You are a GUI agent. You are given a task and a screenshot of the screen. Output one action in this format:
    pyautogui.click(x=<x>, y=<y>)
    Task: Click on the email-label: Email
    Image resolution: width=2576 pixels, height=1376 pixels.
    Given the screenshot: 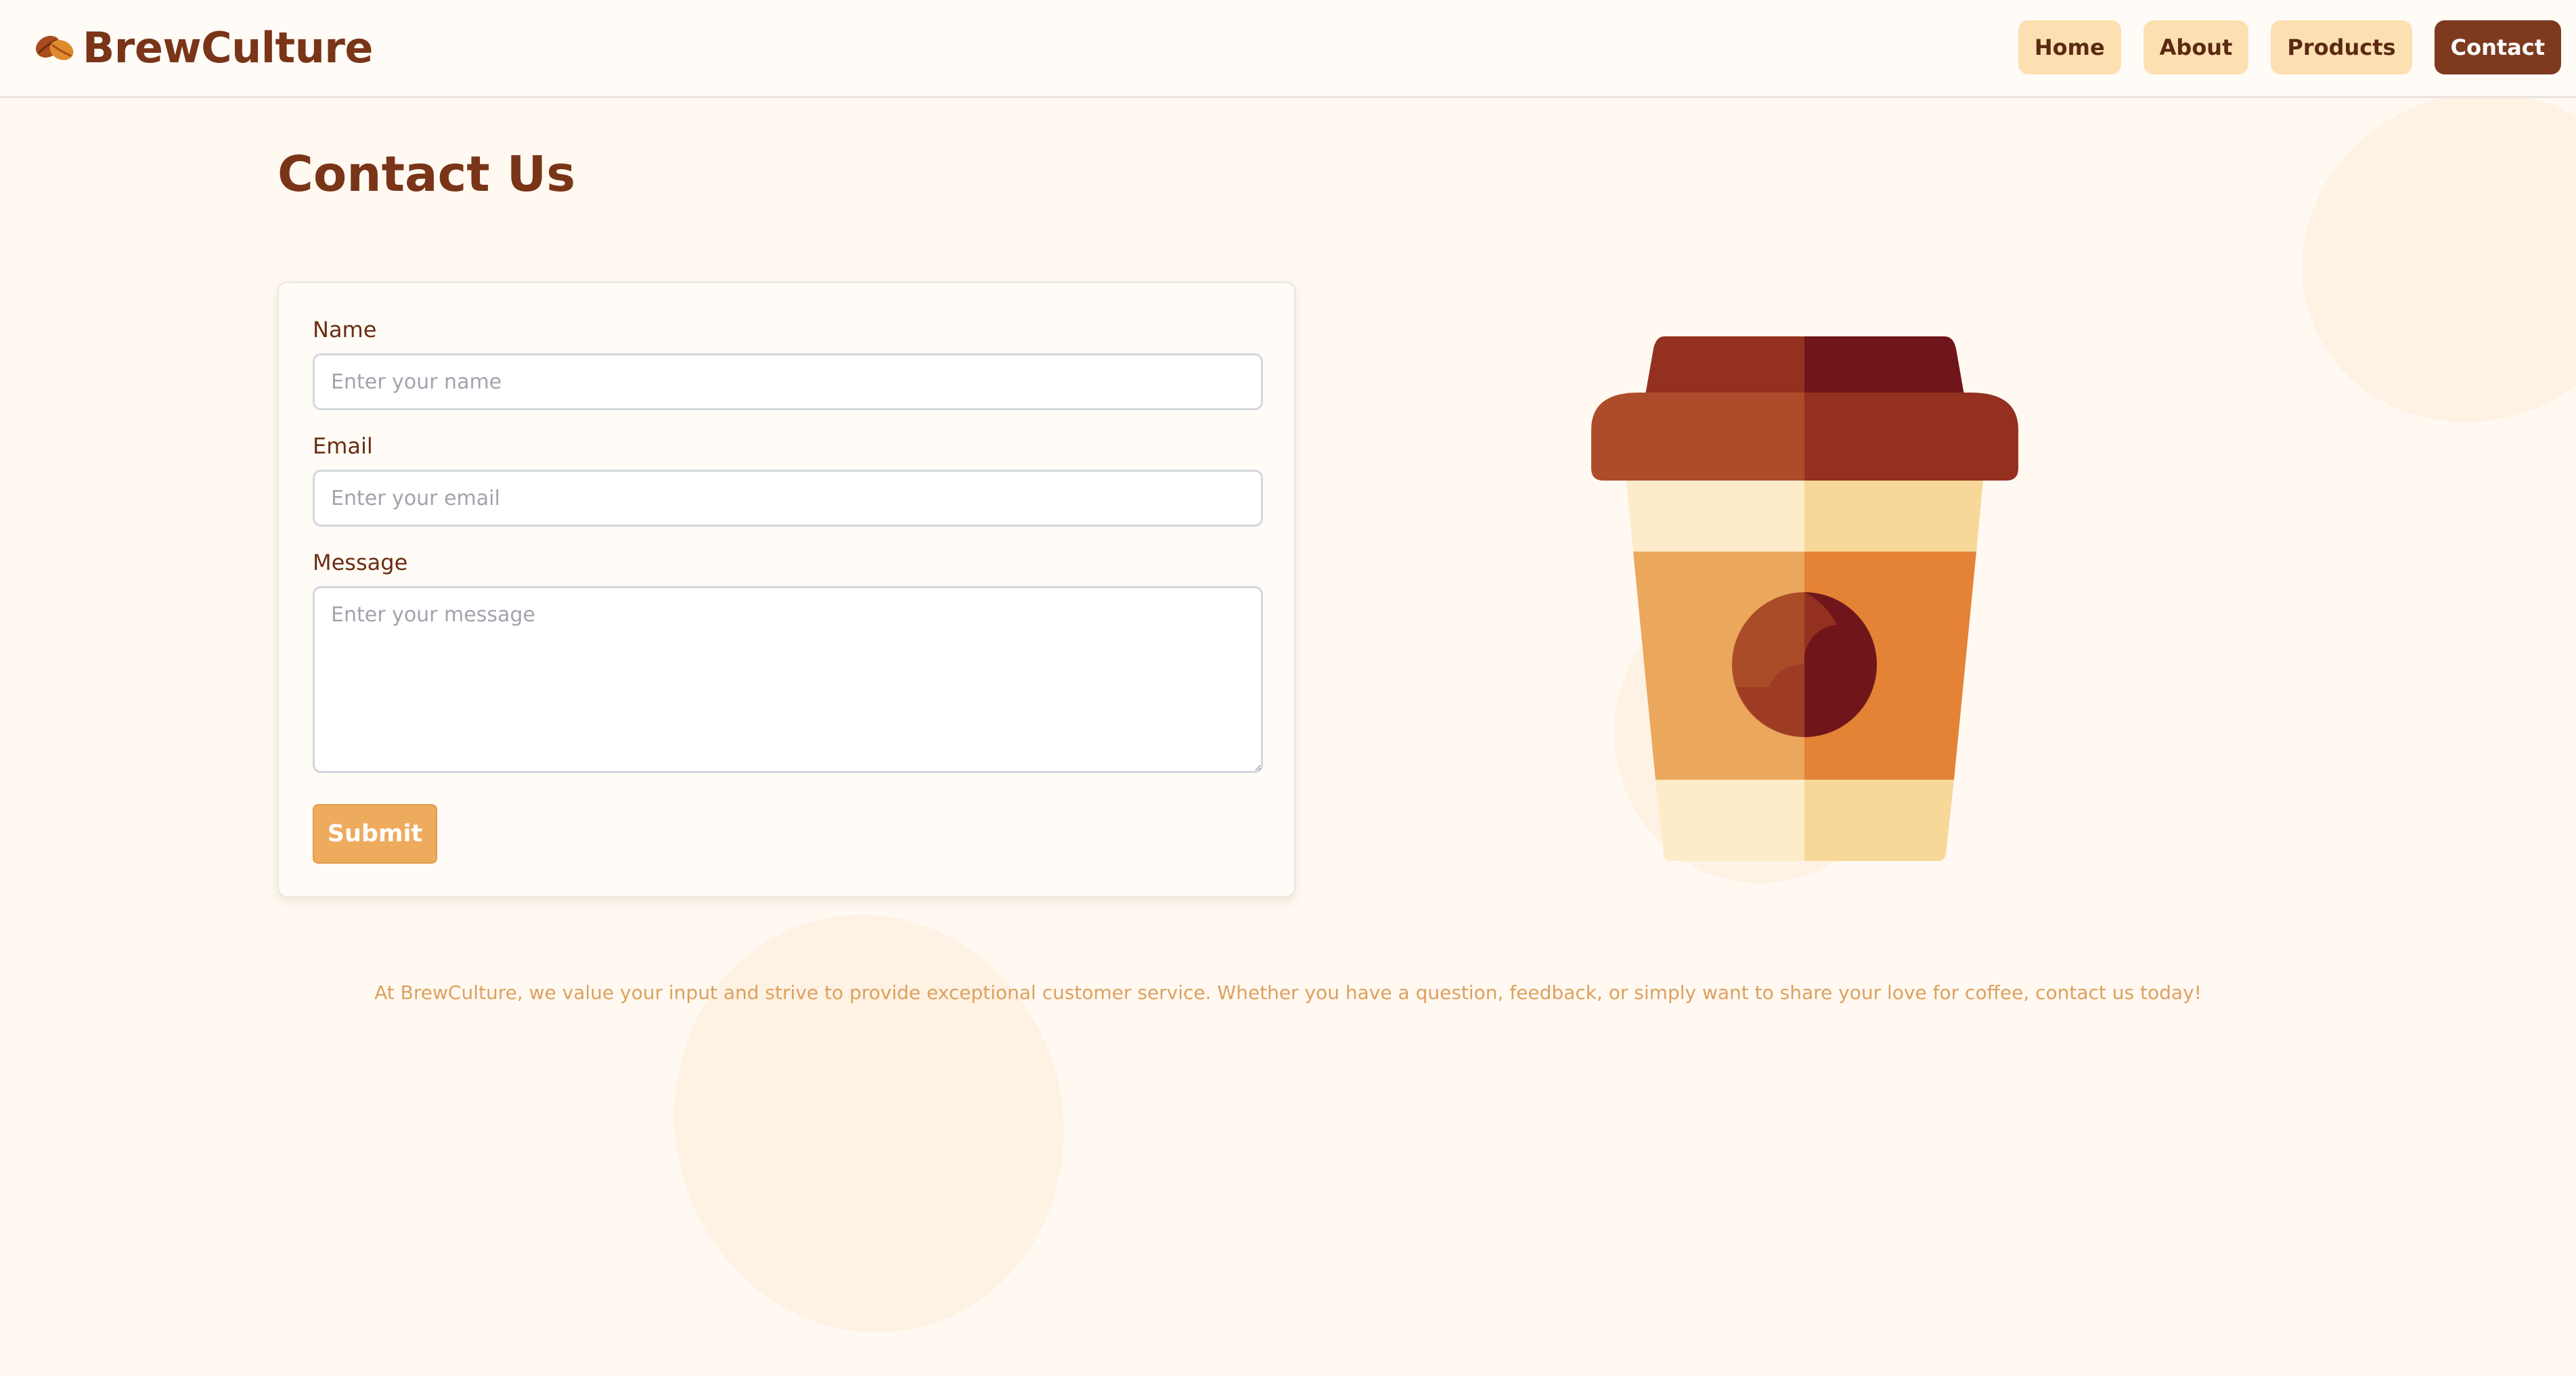 What is the action you would take?
    pyautogui.click(x=343, y=446)
    